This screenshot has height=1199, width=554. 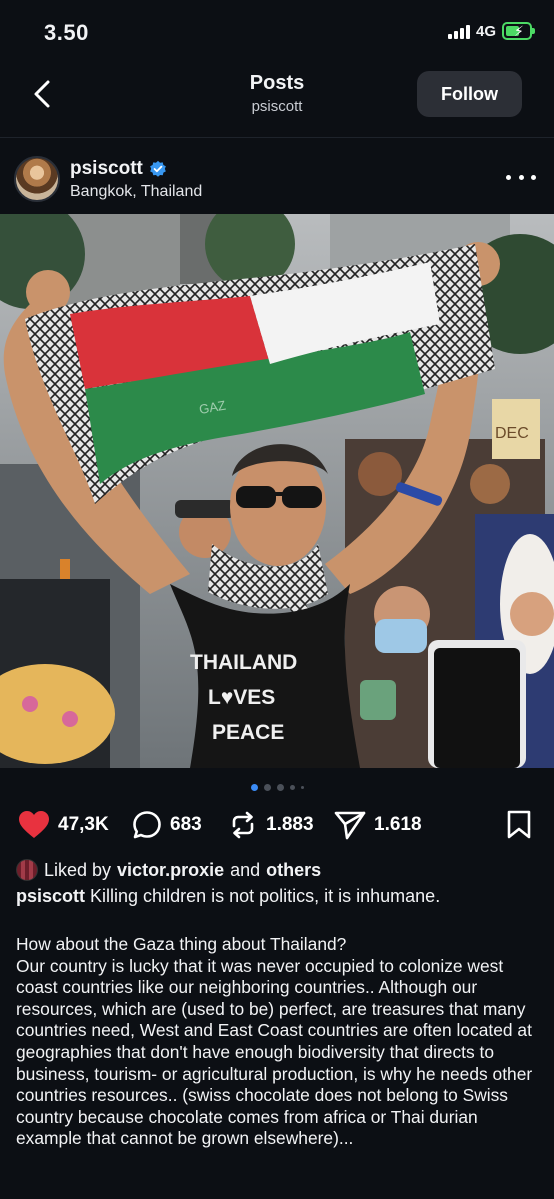 What do you see at coordinates (293, 870) in the screenshot?
I see `liked-by-others: others` at bounding box center [293, 870].